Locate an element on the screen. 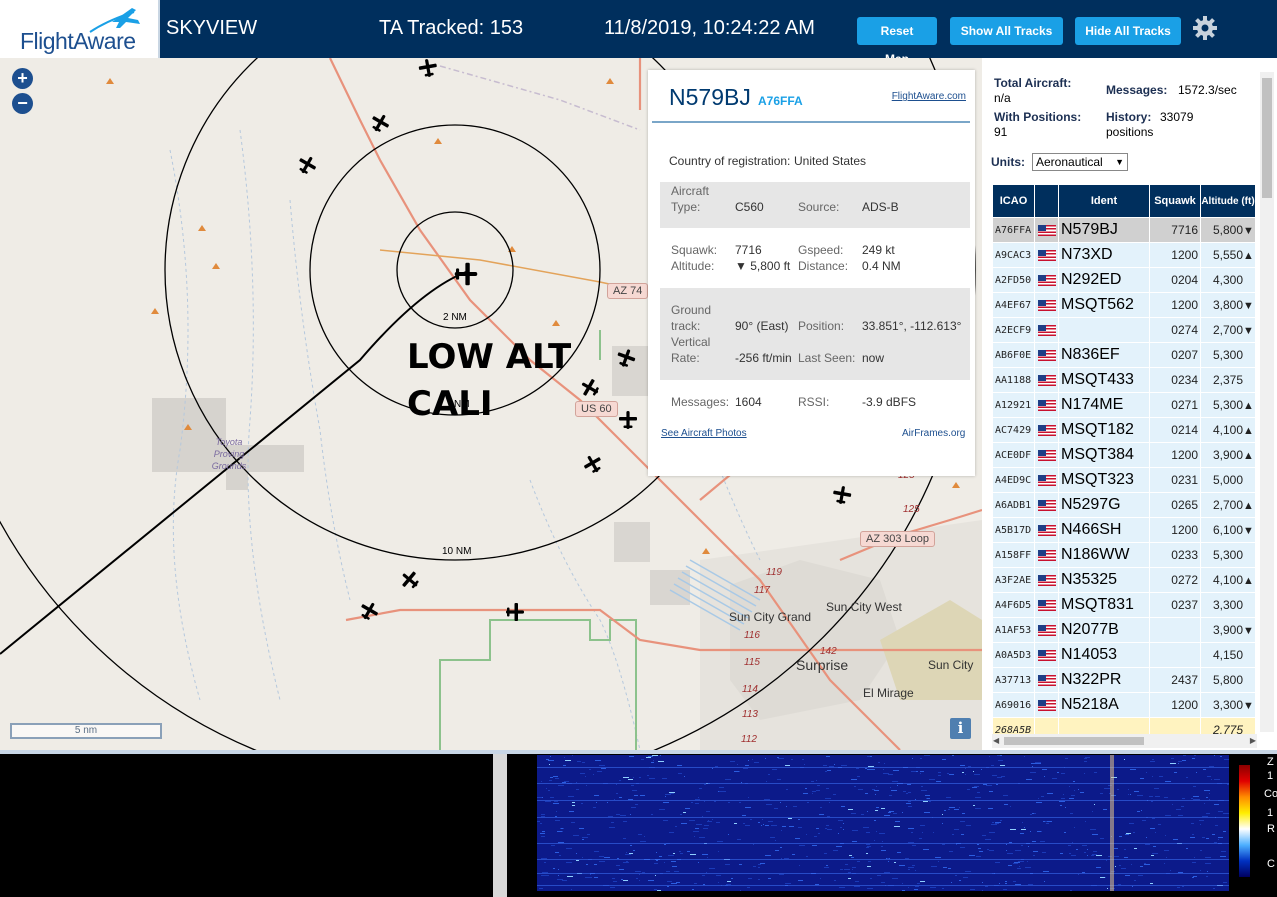 This screenshot has height=897, width=1277. aircraft-table-row: A0A5D3 N14053 4,150 is located at coordinates (1124, 655).